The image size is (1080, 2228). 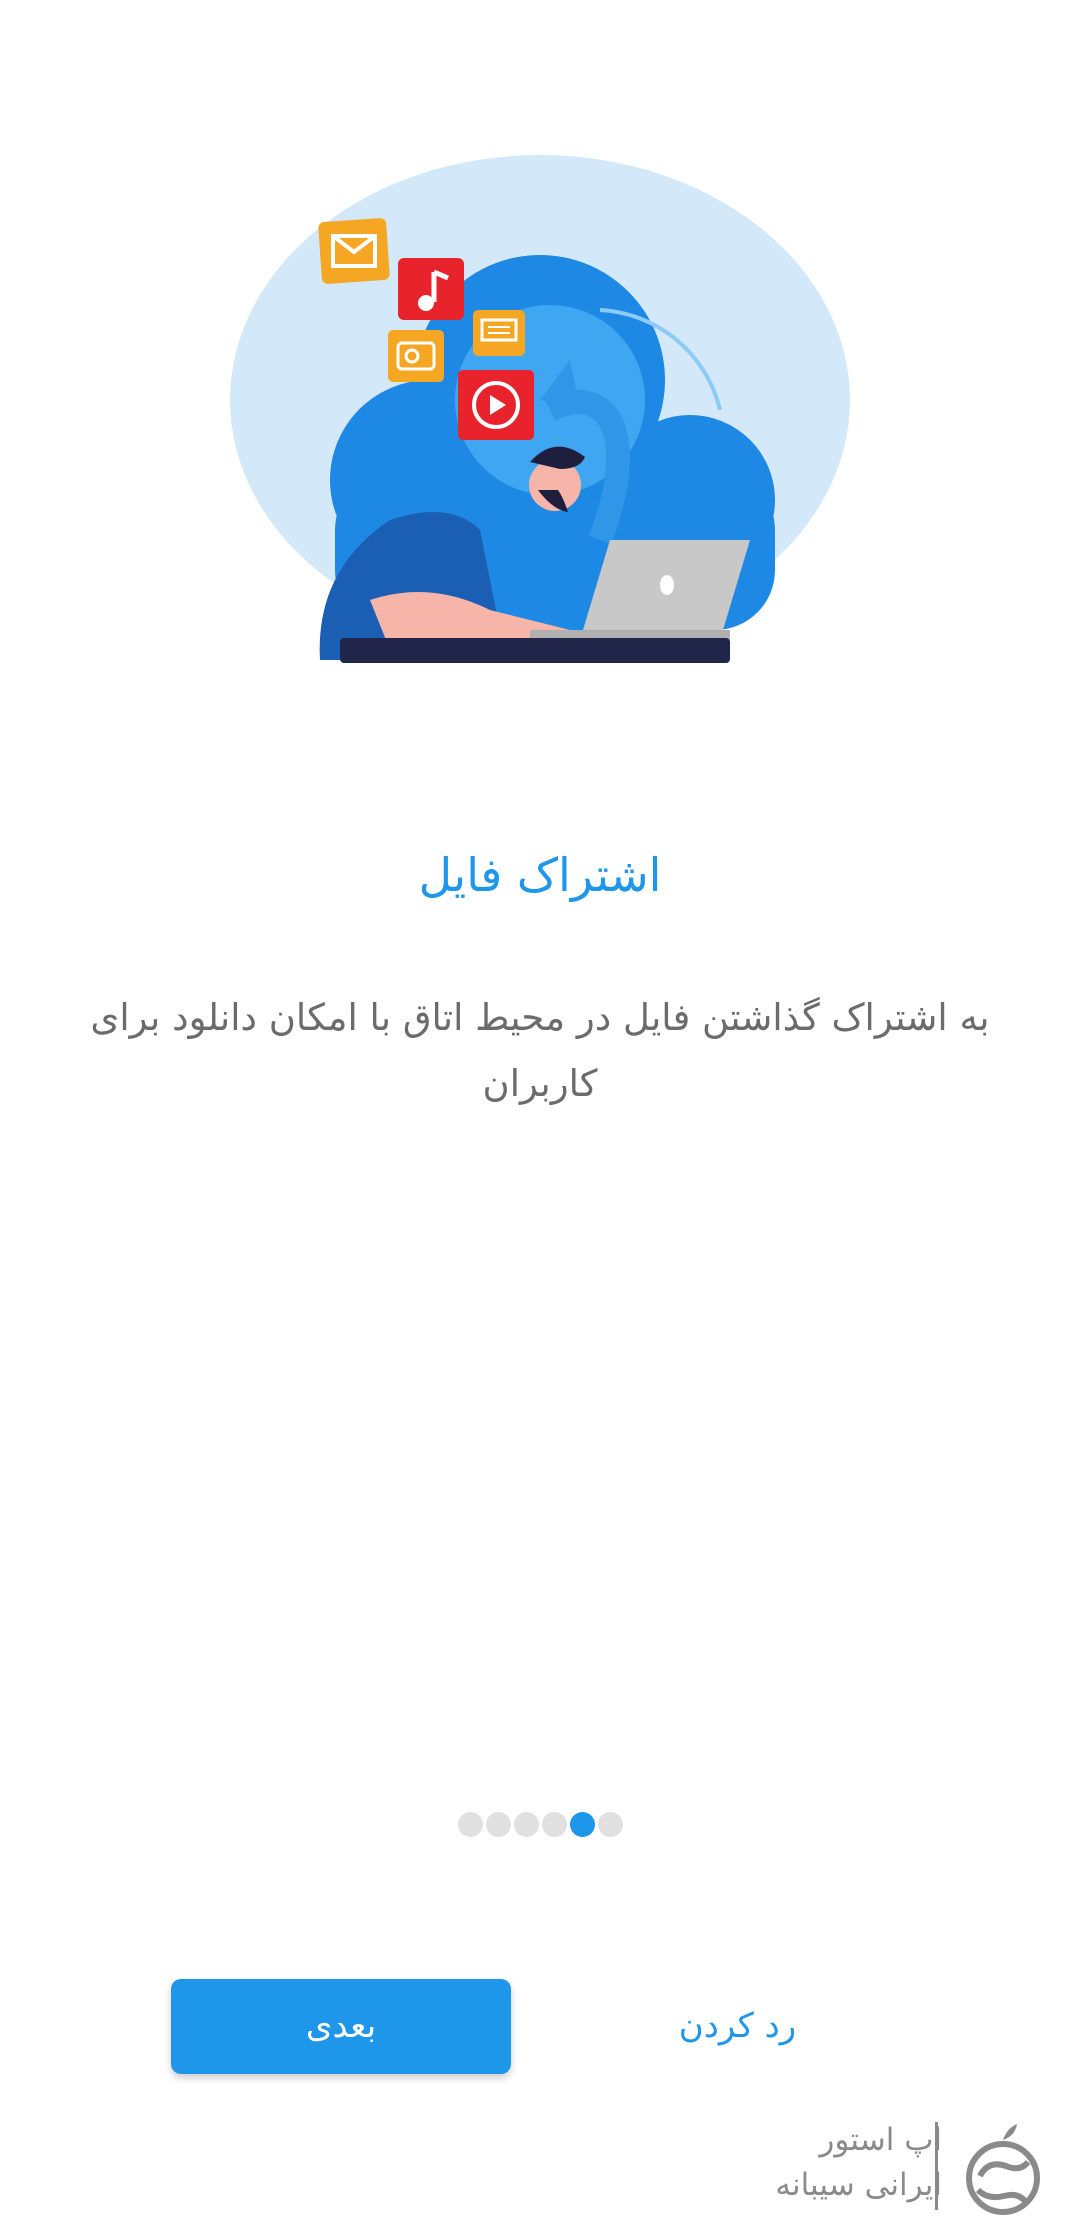 I want to click on chat-icon, so click(x=499, y=333).